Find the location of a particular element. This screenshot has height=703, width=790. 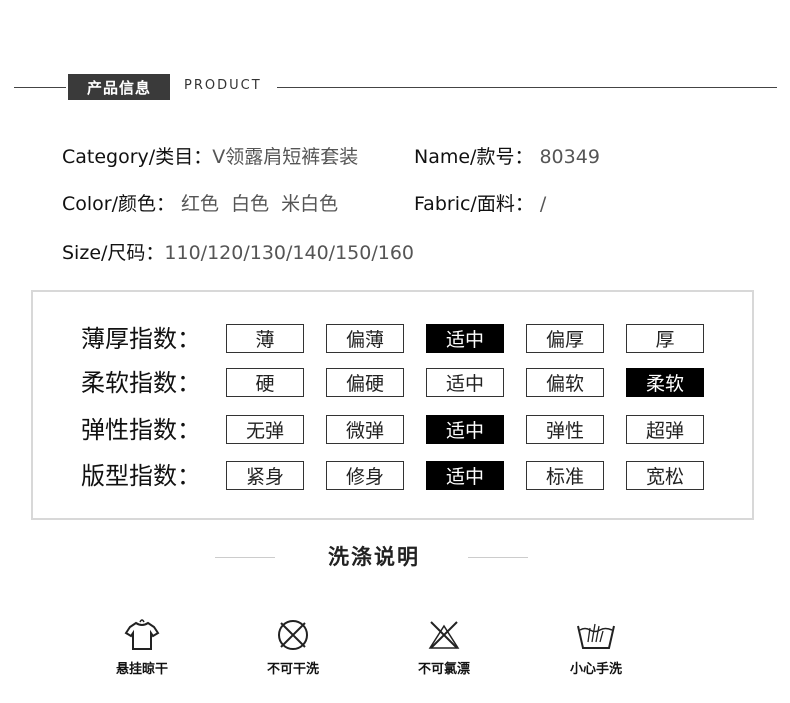

section-badge: 产品信息 is located at coordinates (119, 87).